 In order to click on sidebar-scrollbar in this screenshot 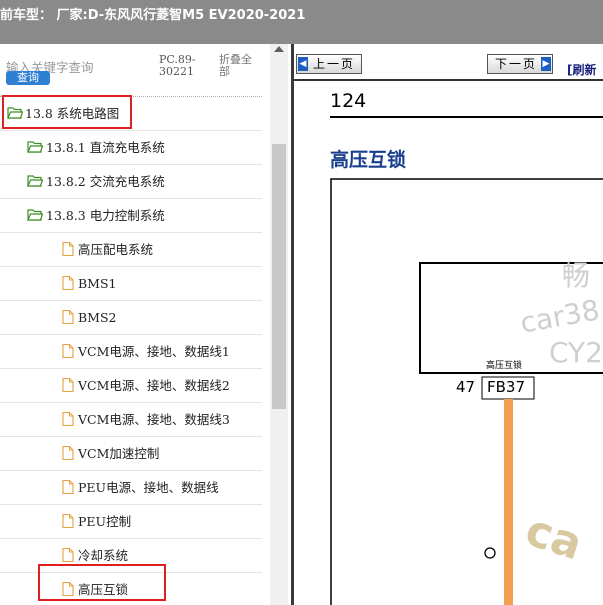, I will do `click(279, 324)`.